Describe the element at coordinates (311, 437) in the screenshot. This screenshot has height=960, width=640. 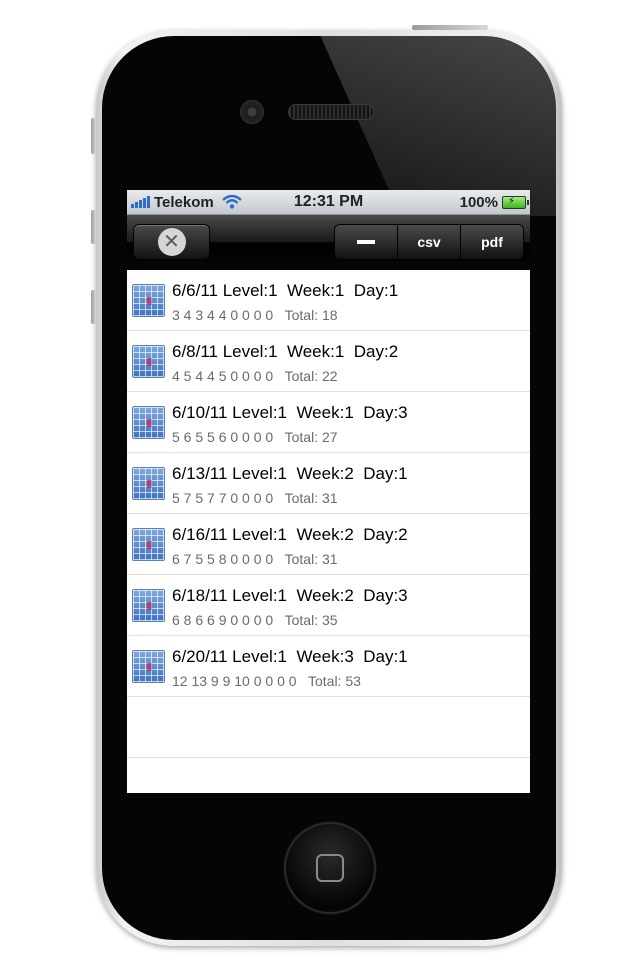
I see `row-total: Total: 27` at that location.